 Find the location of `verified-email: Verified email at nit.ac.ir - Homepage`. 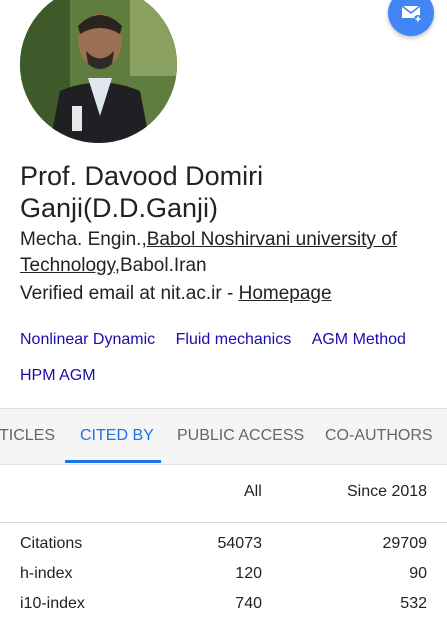

verified-email: Verified email at nit.ac.ir - Homepage is located at coordinates (230, 294).